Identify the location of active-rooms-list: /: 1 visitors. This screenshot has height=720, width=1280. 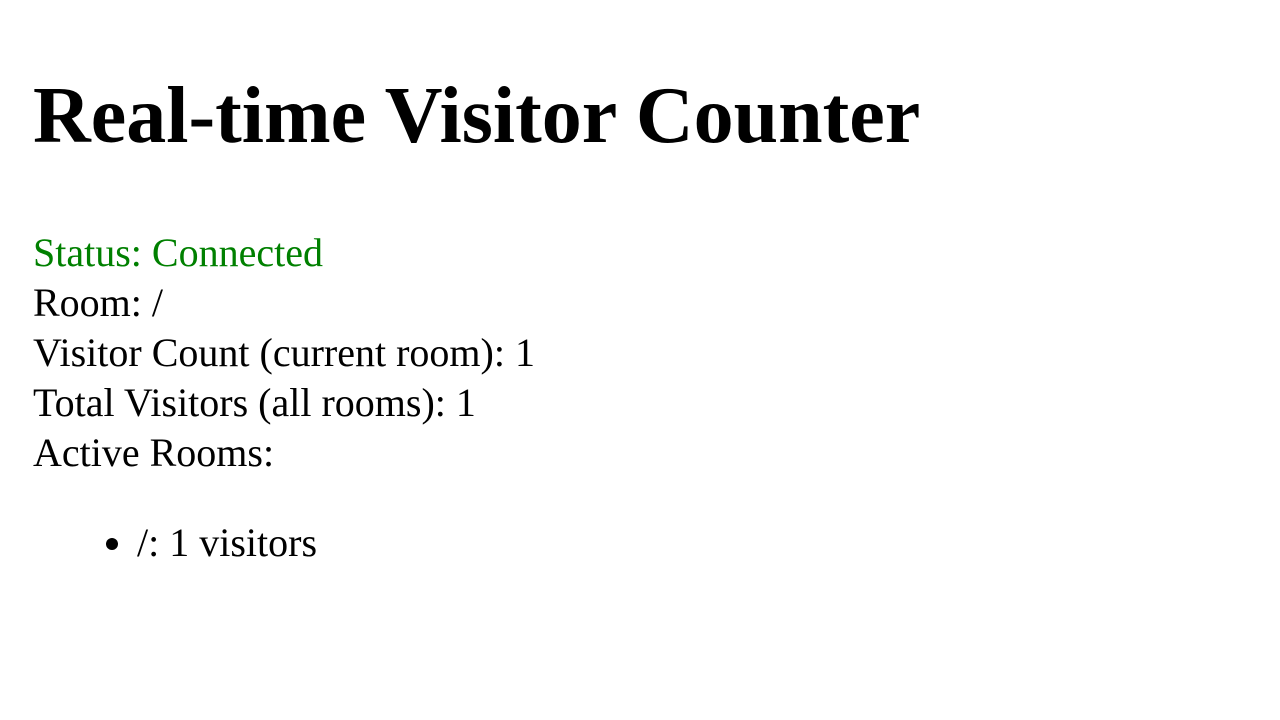
(284, 543).